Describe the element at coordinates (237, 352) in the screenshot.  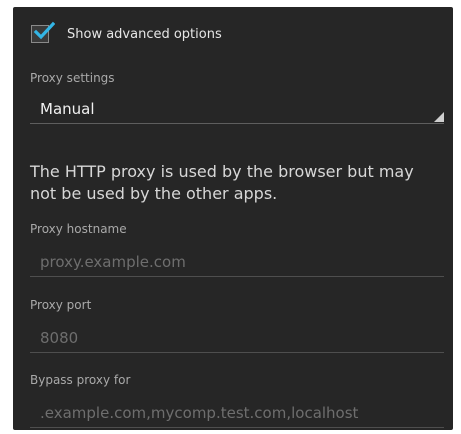
I see `proxy-port-underline` at that location.